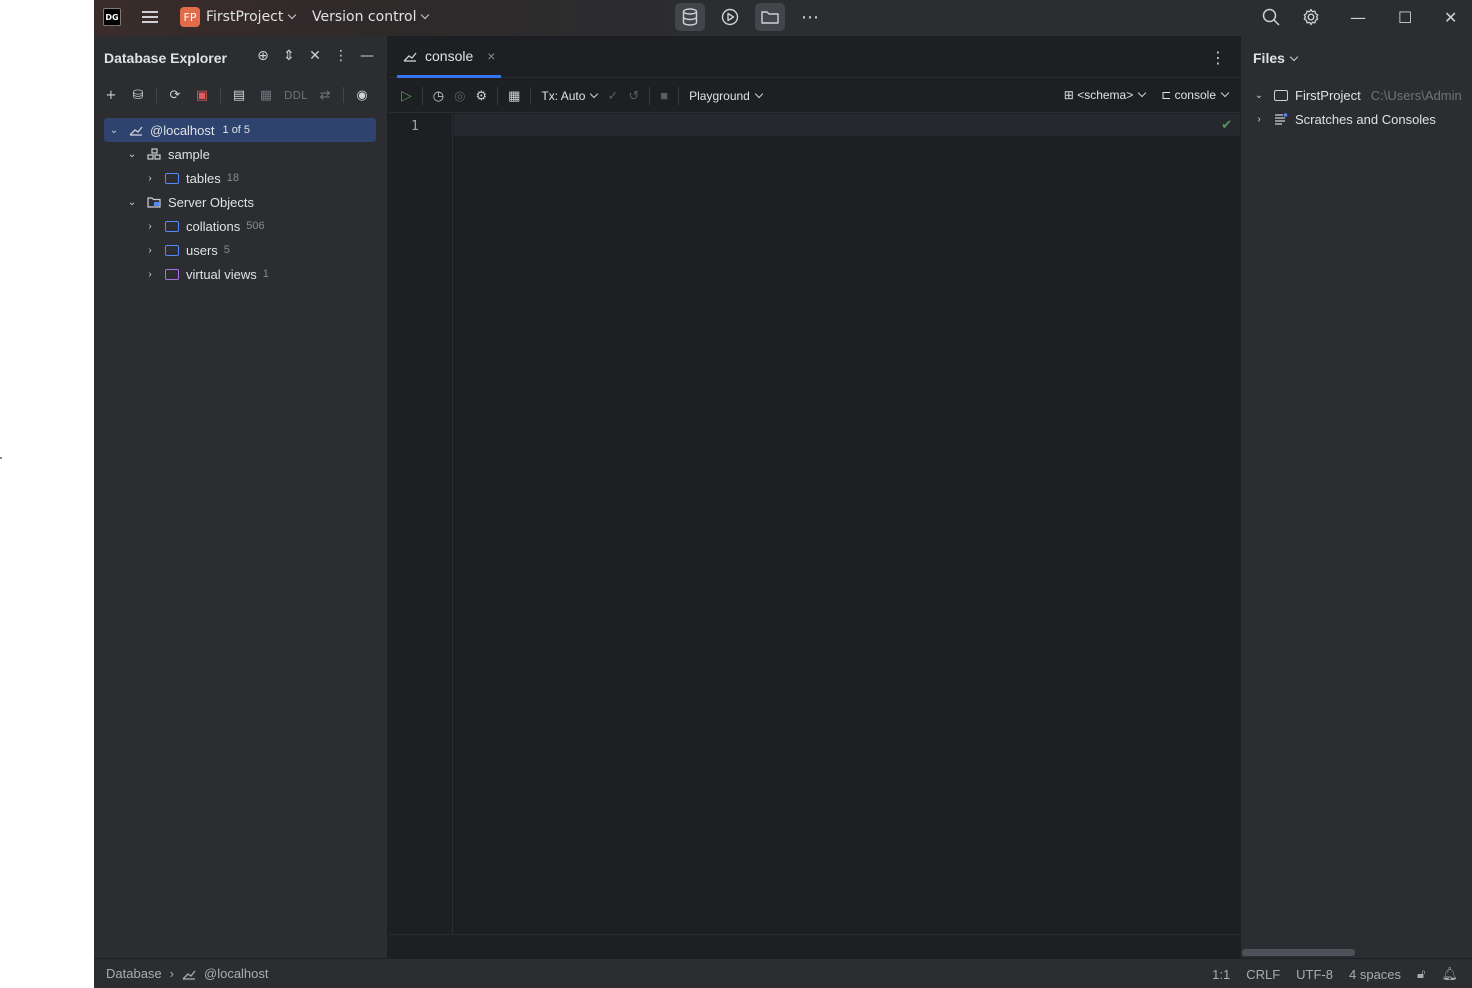  What do you see at coordinates (1449, 974) in the screenshot?
I see `notifications-icon: 🔔︎` at bounding box center [1449, 974].